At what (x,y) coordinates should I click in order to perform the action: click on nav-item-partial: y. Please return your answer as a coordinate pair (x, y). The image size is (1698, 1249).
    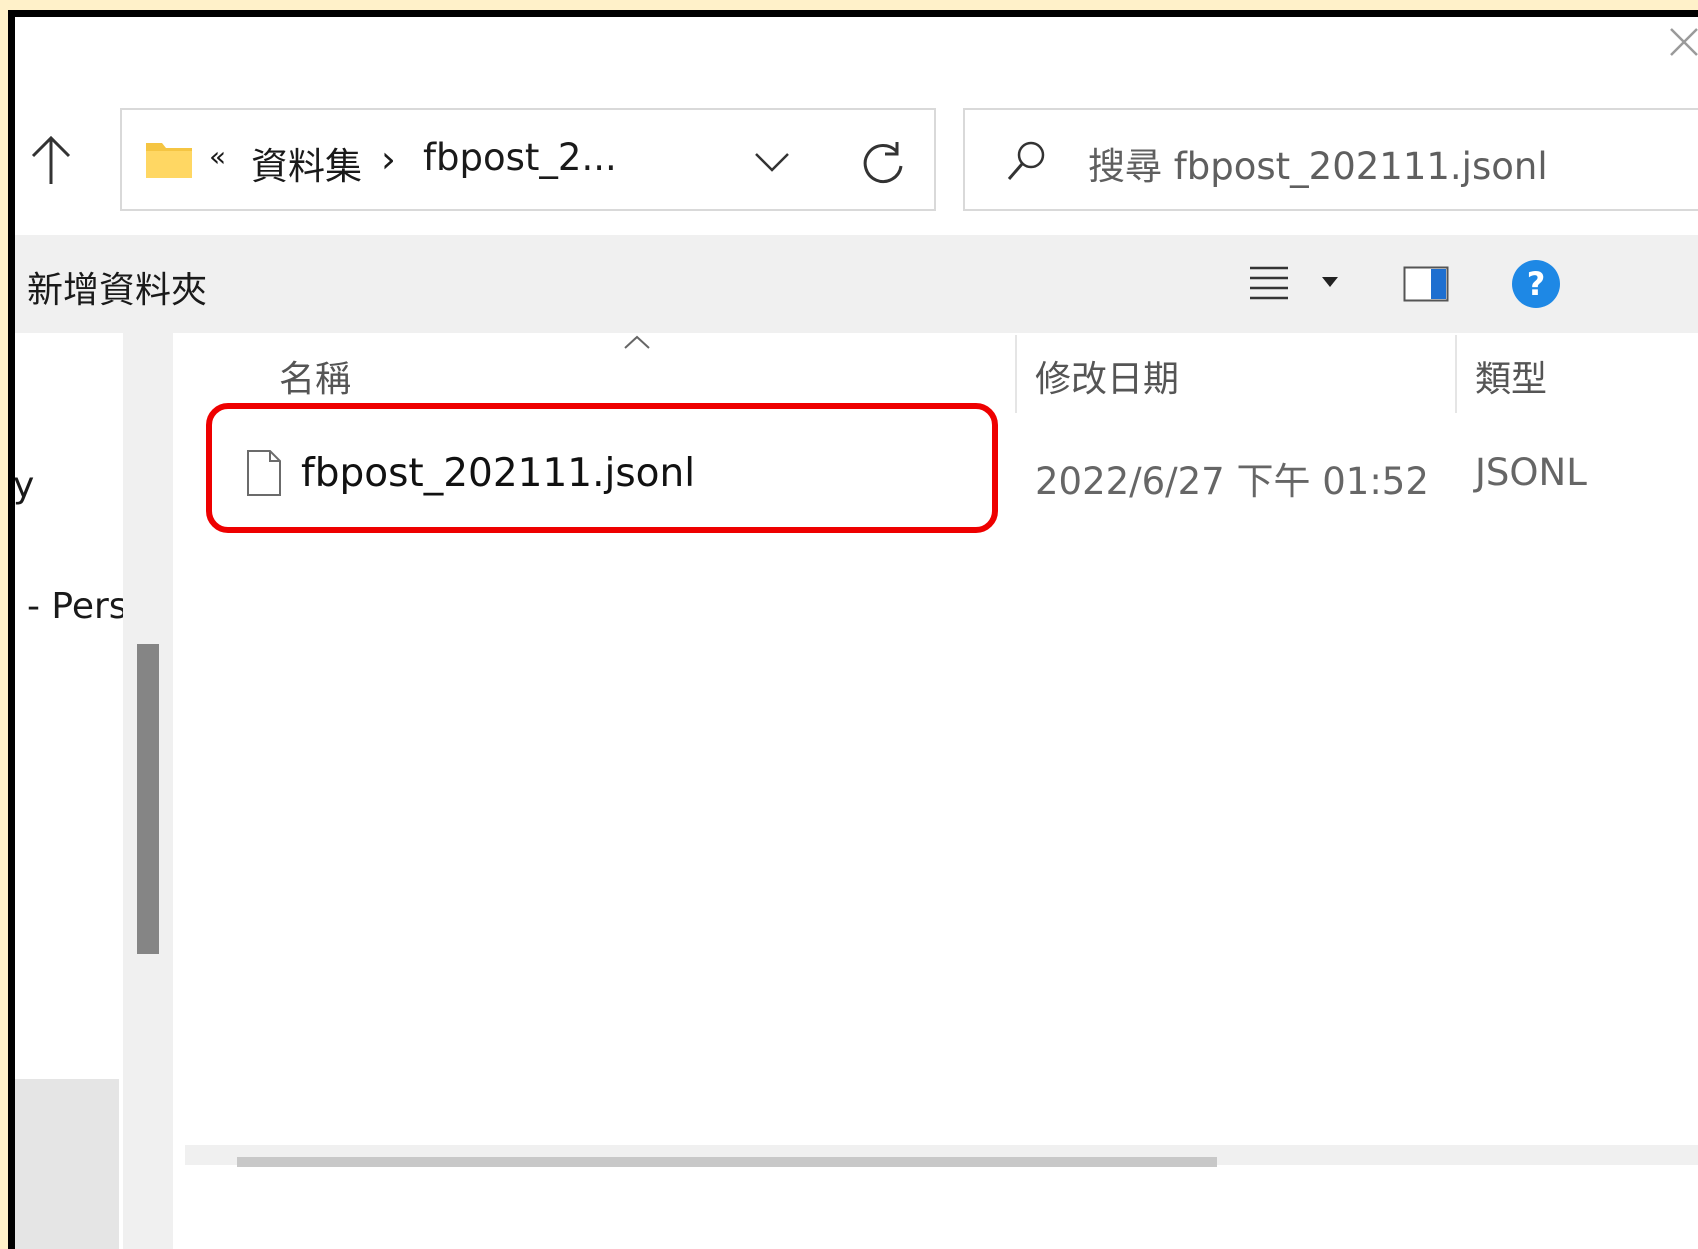
    Looking at the image, I should click on (24, 485).